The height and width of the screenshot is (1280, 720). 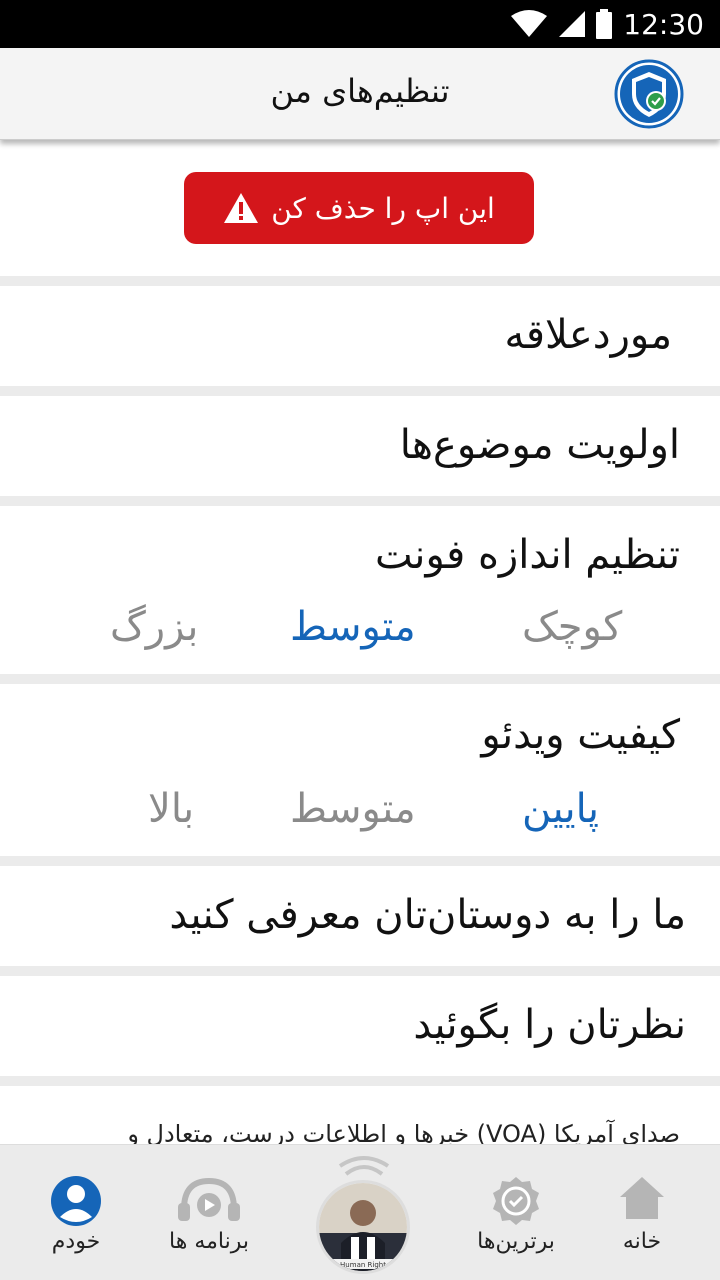 What do you see at coordinates (642, 1198) in the screenshot?
I see `home-icon` at bounding box center [642, 1198].